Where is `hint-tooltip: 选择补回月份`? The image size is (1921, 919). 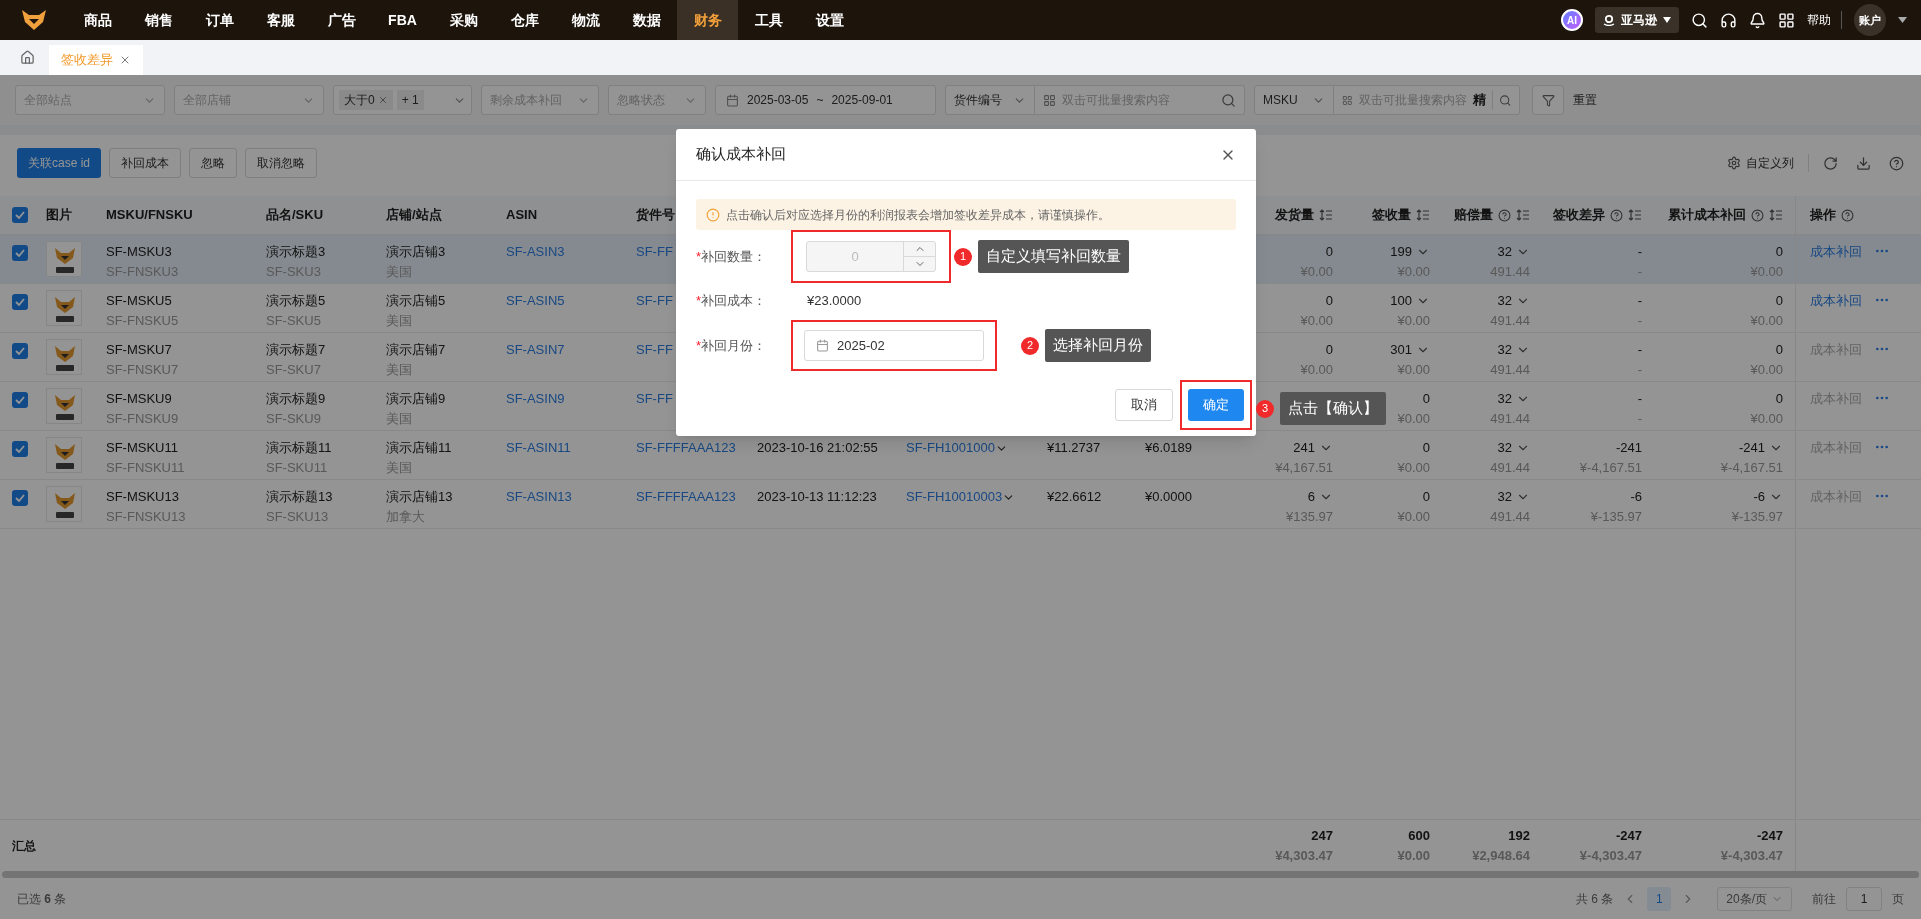 hint-tooltip: 选择补回月份 is located at coordinates (1098, 345).